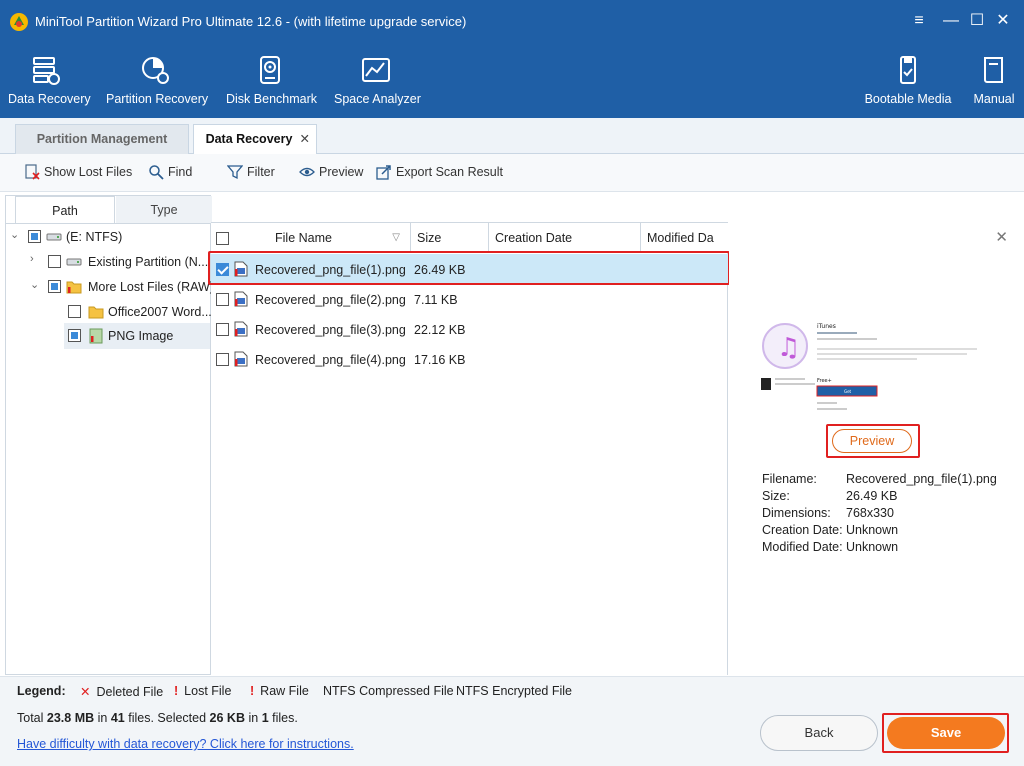 Image resolution: width=1024 pixels, height=766 pixels. Describe the element at coordinates (249, 139) in the screenshot. I see `tab-data-recovery-label: Data Recovery` at that location.